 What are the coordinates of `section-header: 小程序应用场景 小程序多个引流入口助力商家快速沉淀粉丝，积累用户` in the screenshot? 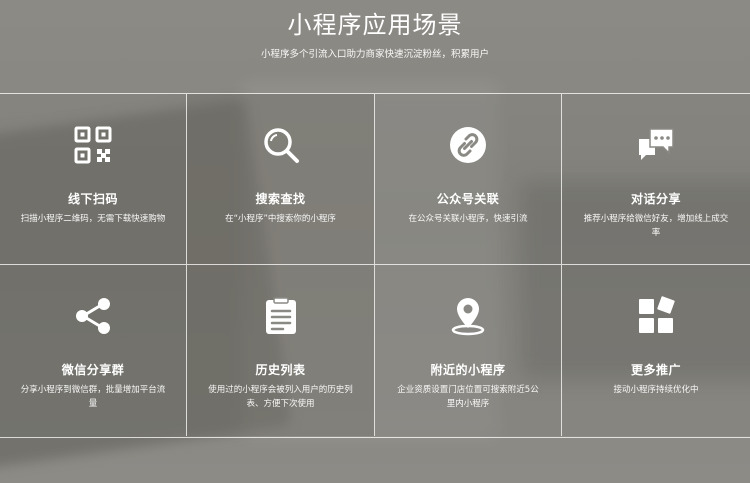 It's located at (375, 35).